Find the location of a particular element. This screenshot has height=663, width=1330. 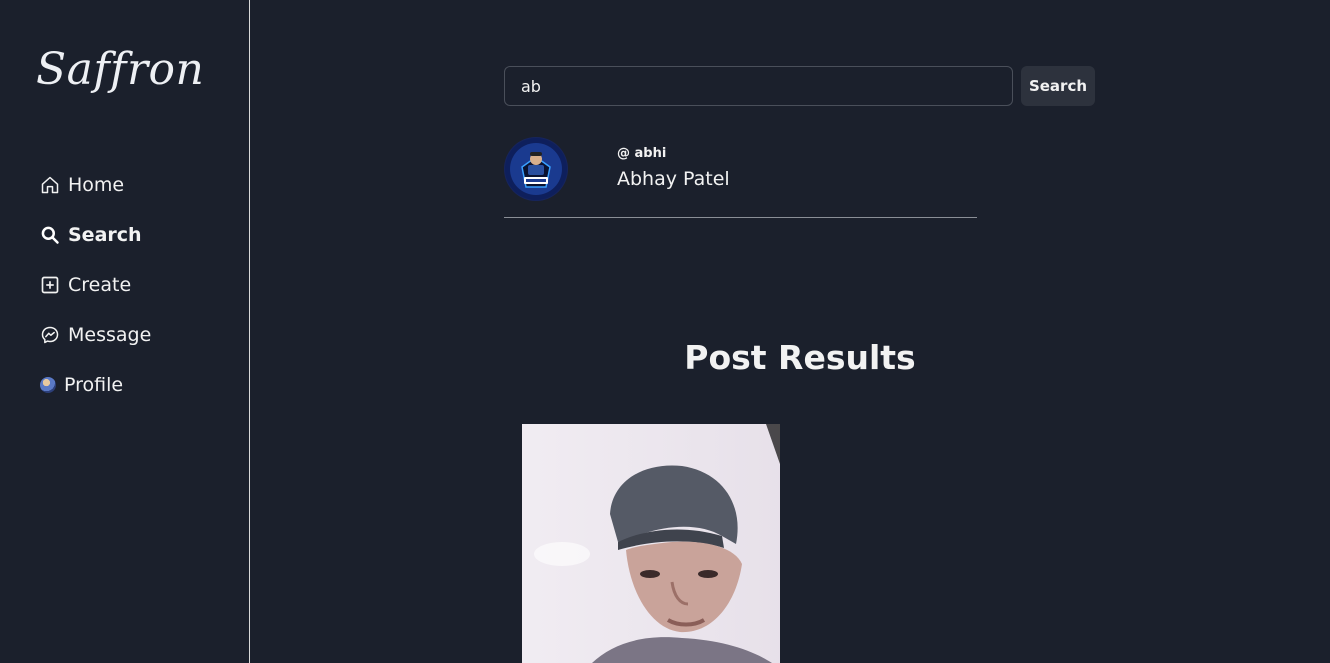

sidebar-item-label: Home is located at coordinates (96, 185).